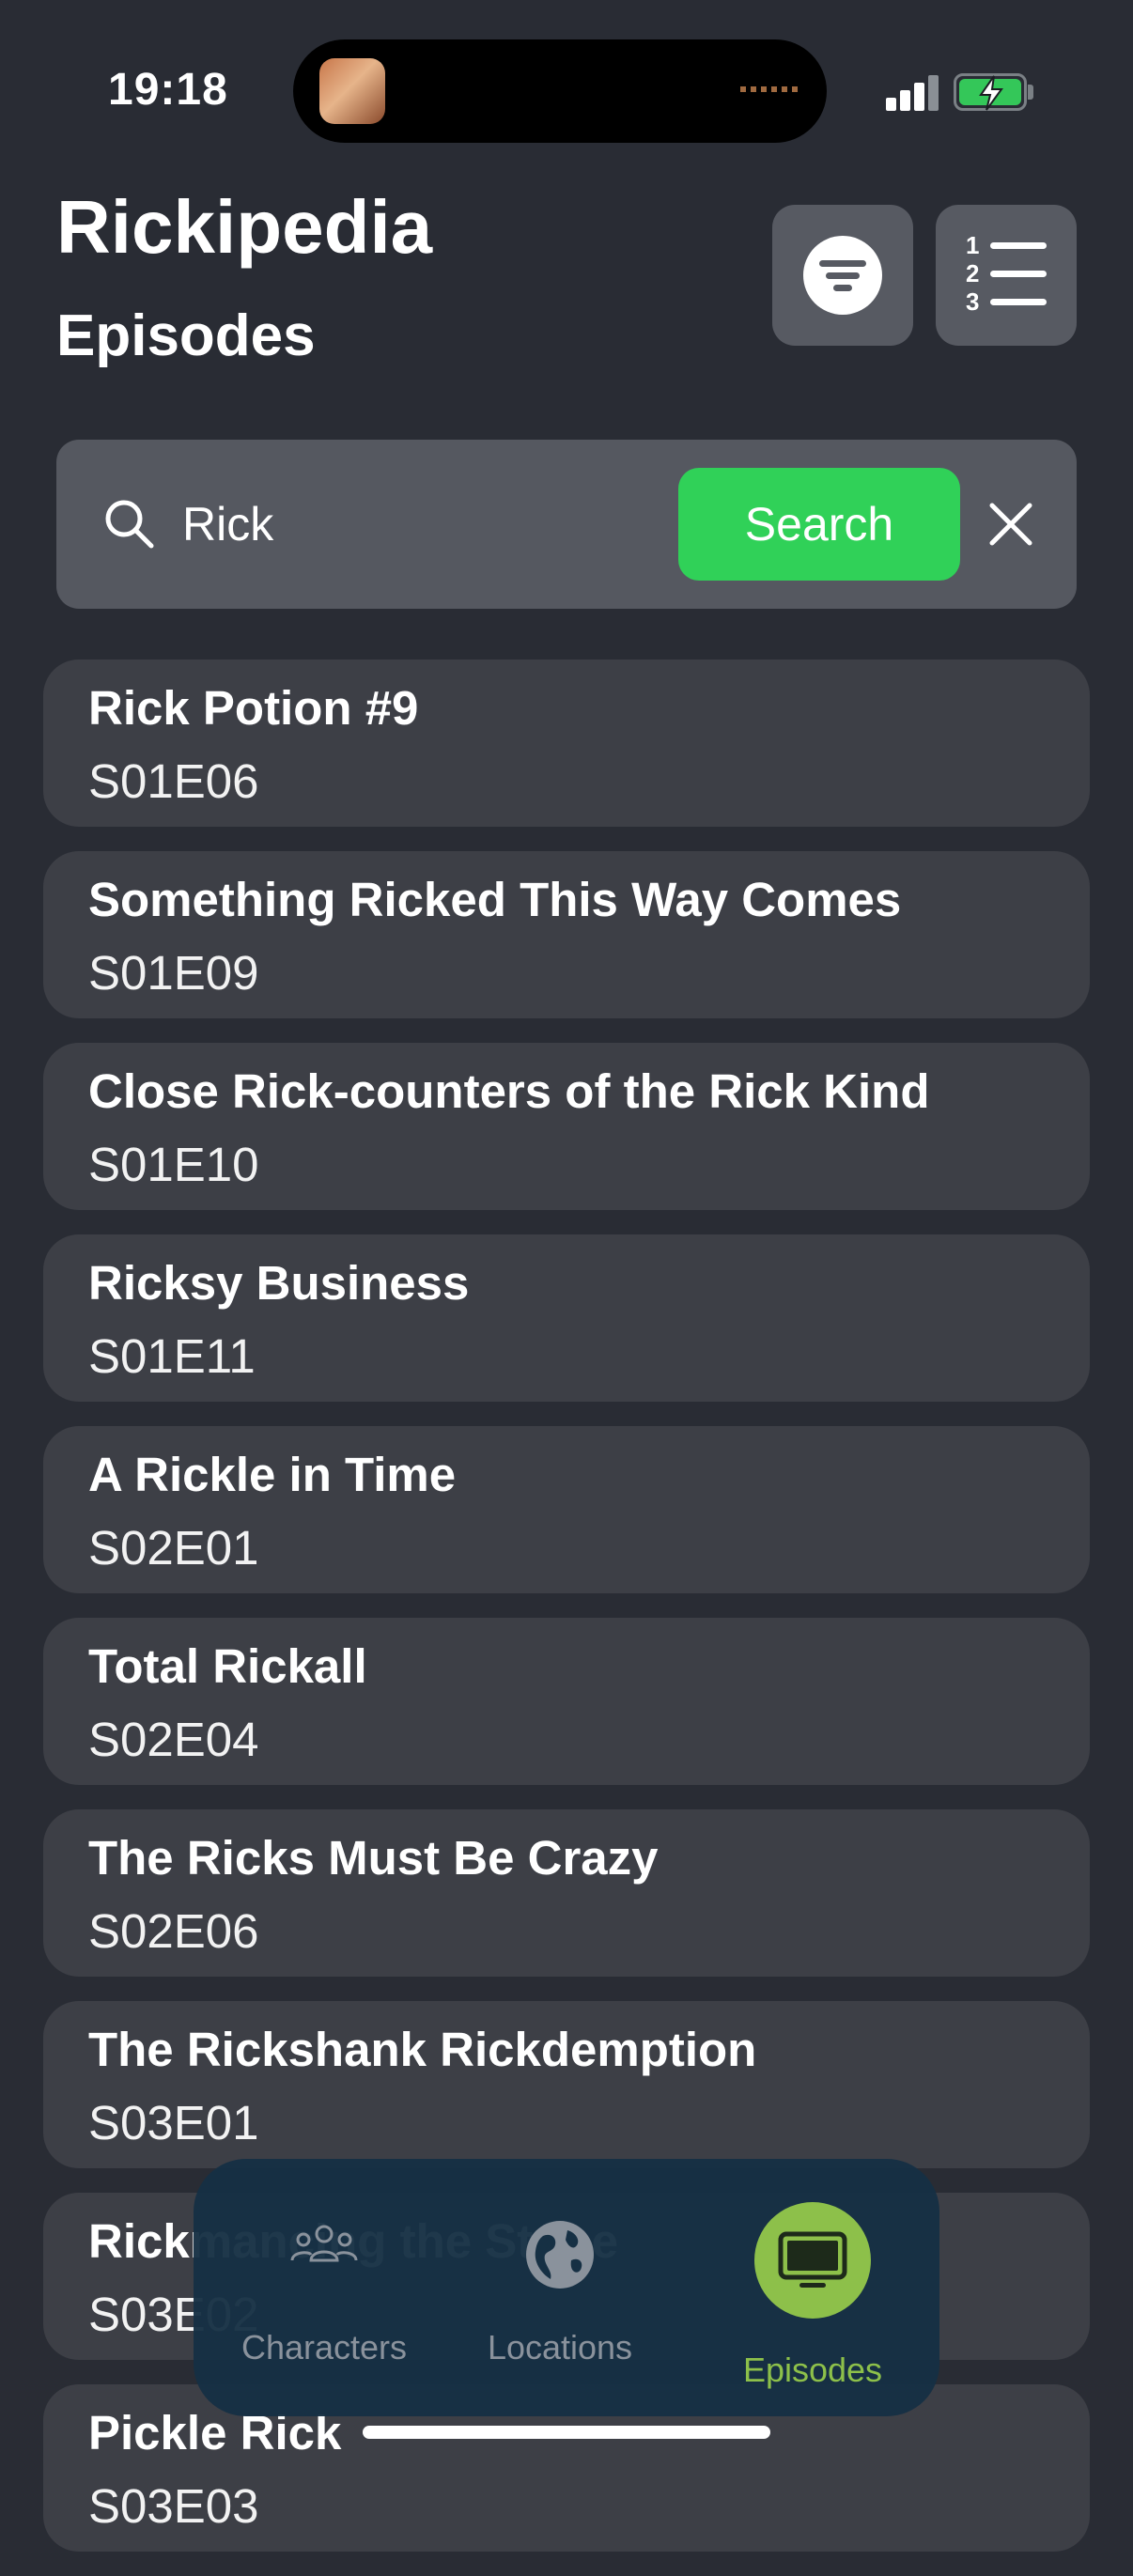 Image resolution: width=1133 pixels, height=2576 pixels. What do you see at coordinates (445, 524) in the screenshot?
I see `search-input` at bounding box center [445, 524].